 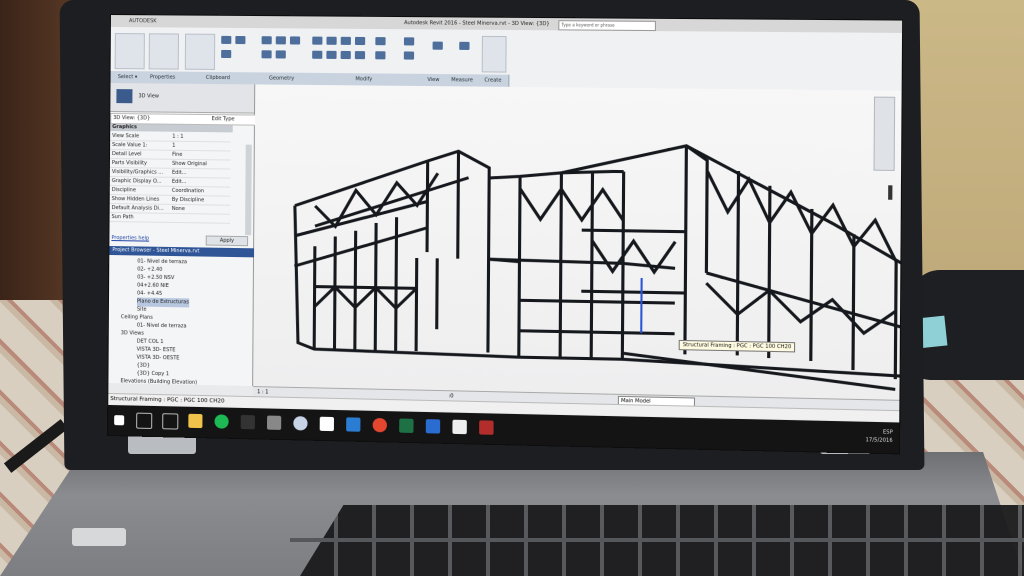 I want to click on property-value: None, so click(x=178, y=209).